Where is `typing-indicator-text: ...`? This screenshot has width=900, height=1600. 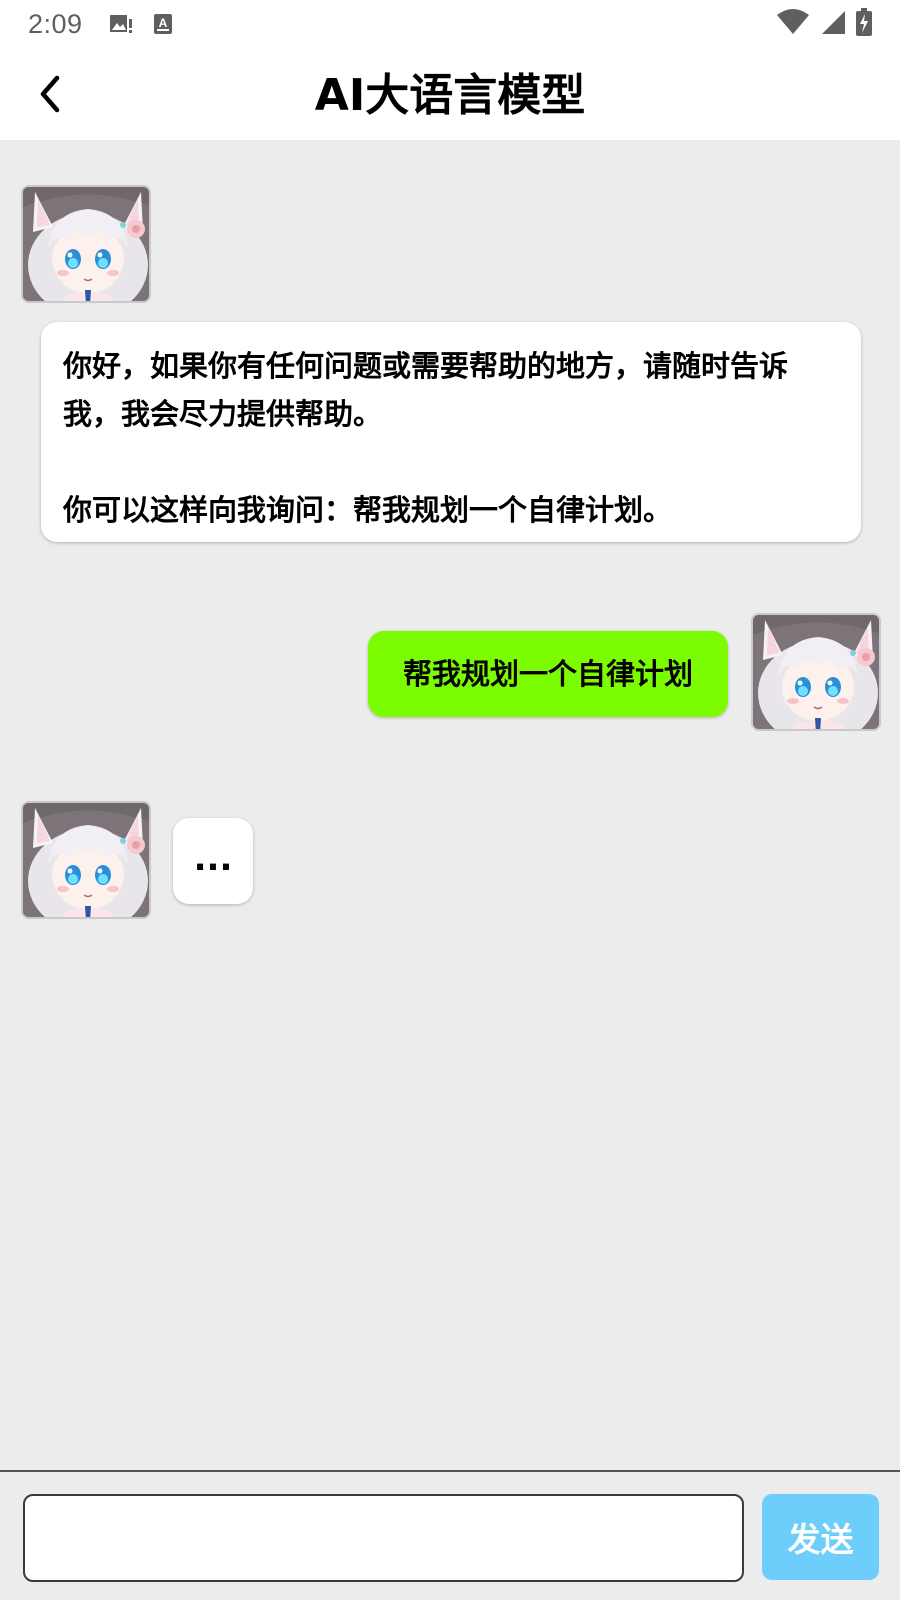 typing-indicator-text: ... is located at coordinates (213, 859).